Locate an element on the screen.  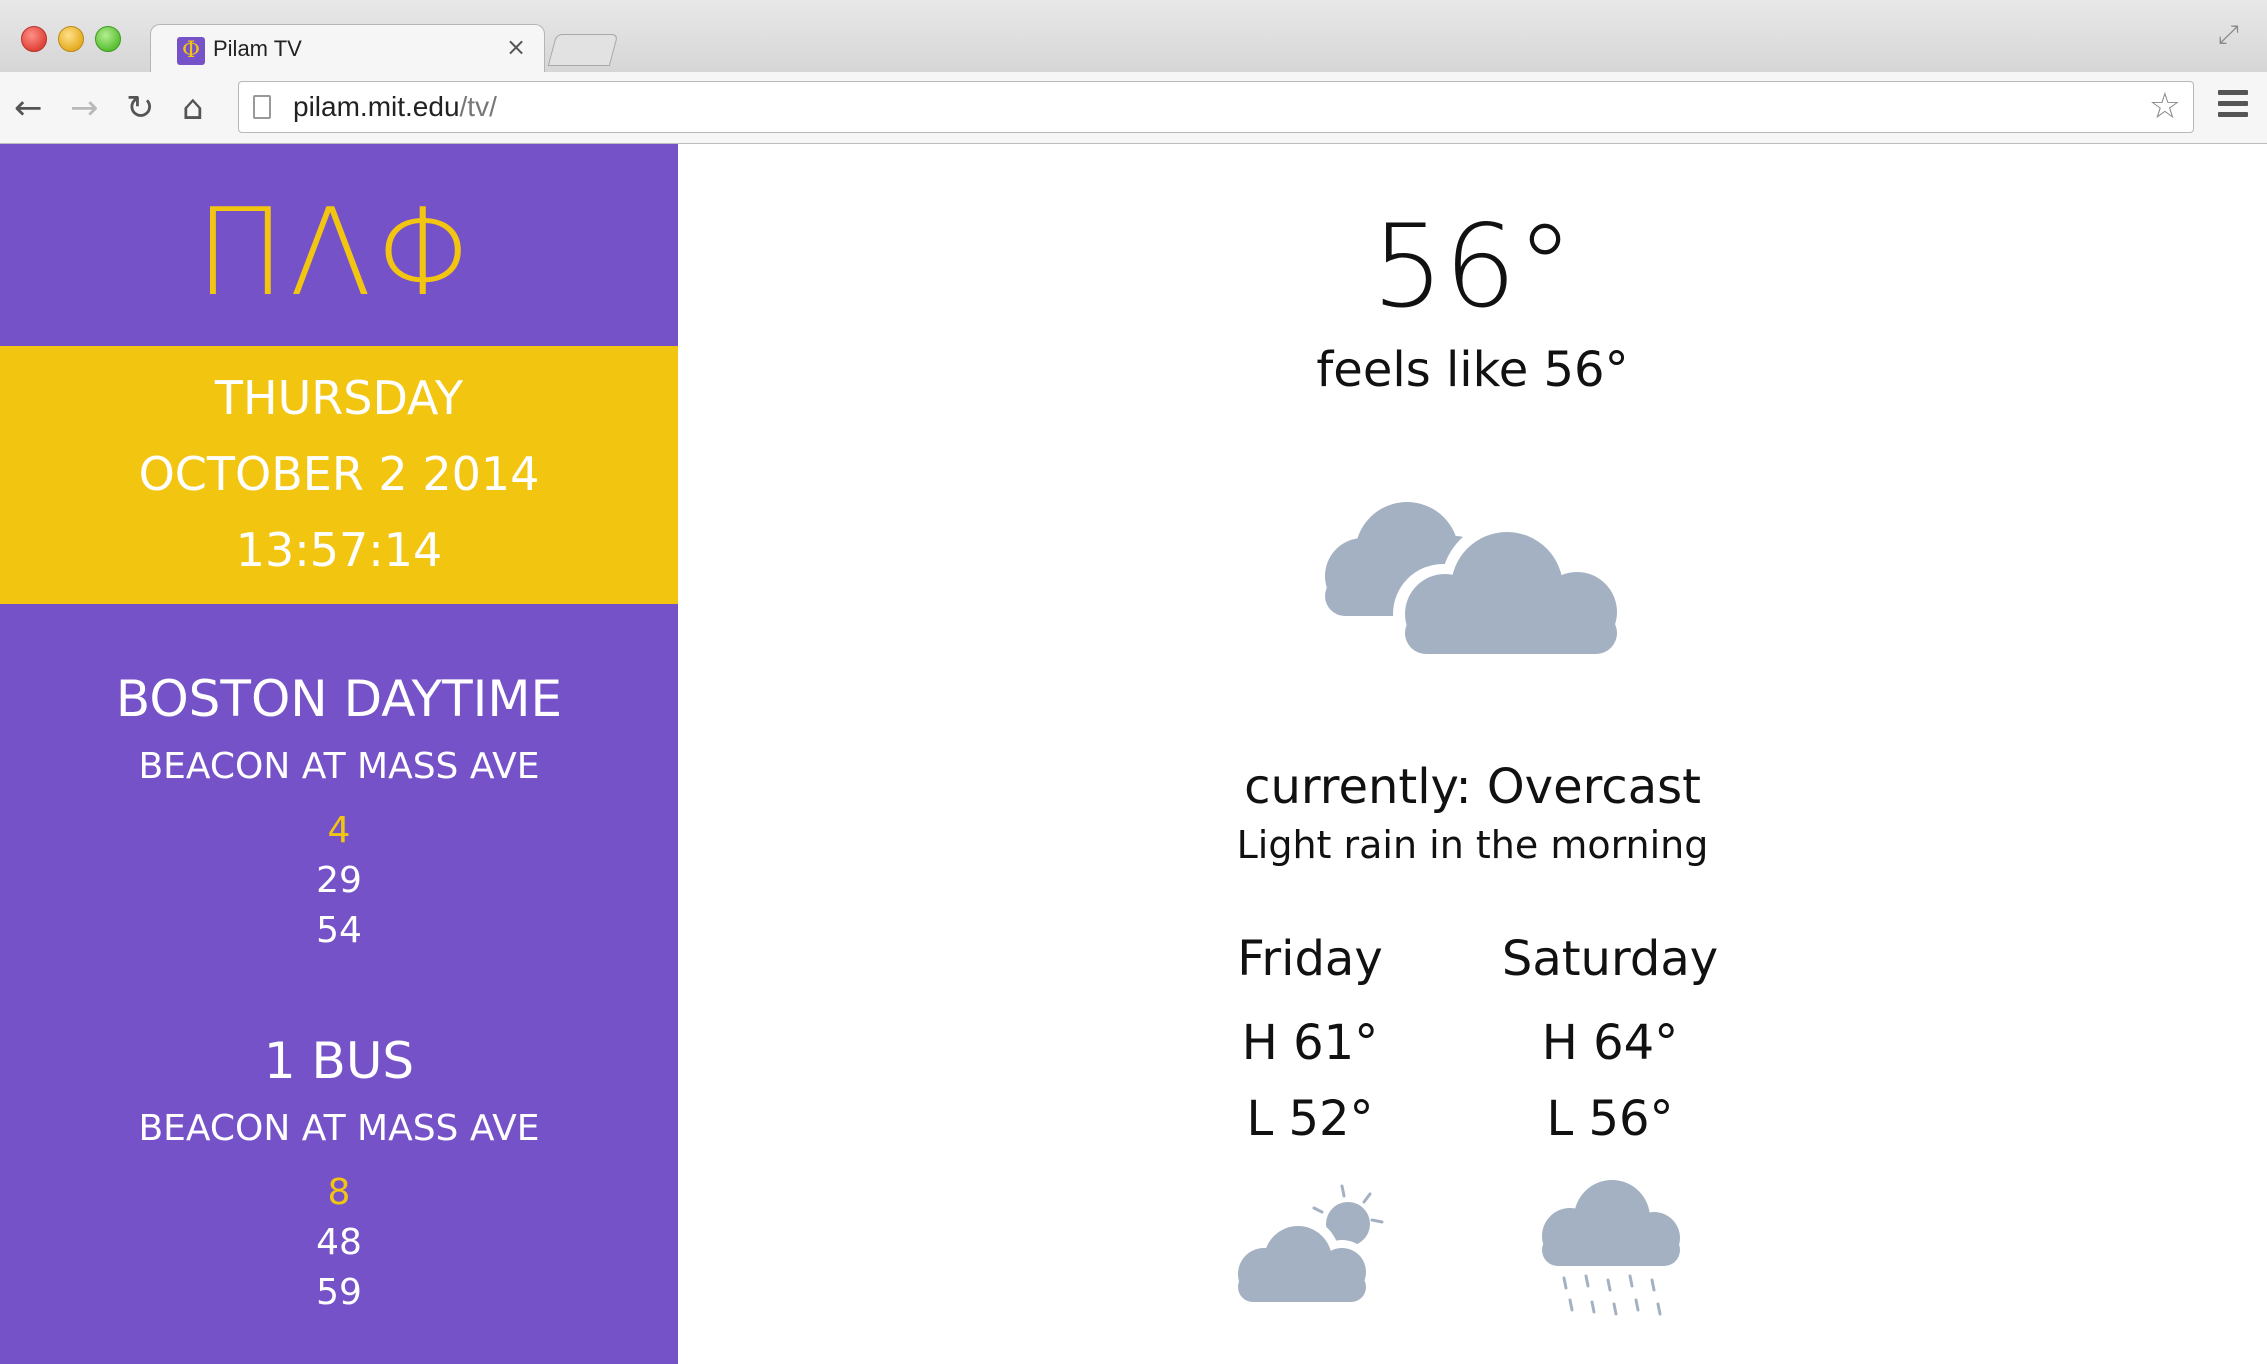
prediction: 48 is located at coordinates (339, 1242).